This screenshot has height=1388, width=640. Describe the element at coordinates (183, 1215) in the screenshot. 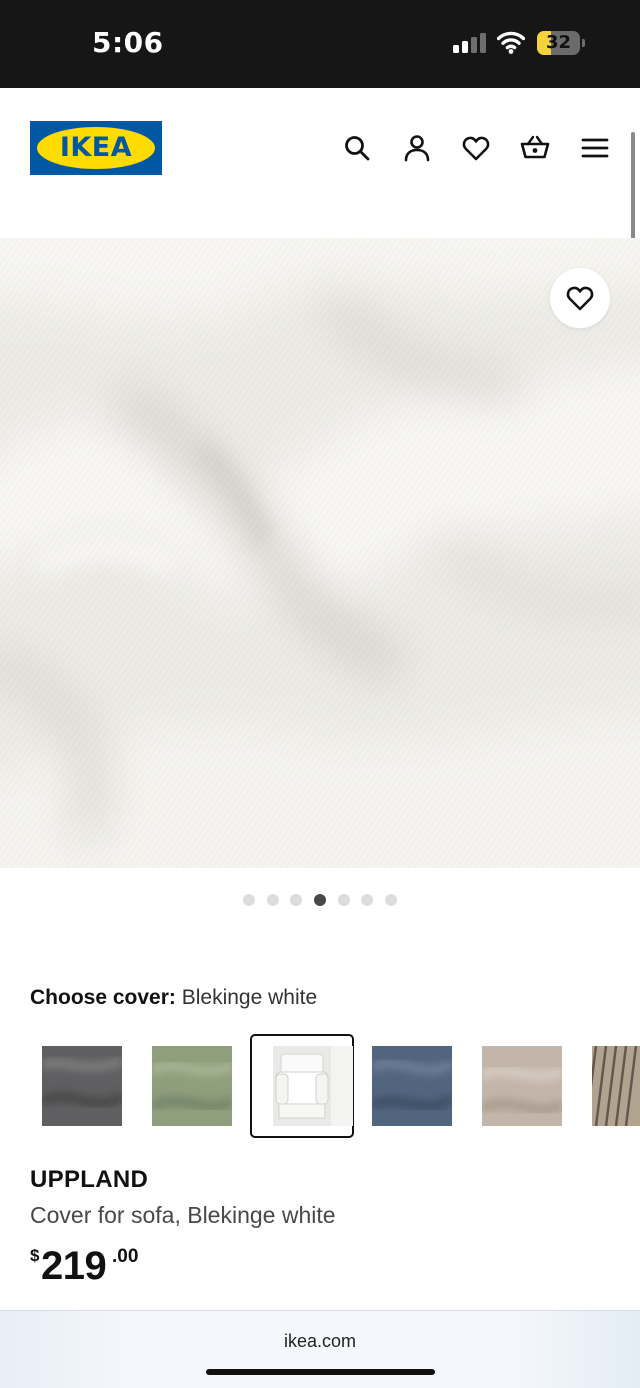

I see `product-description: Cover for sofa, Blekinge white` at that location.